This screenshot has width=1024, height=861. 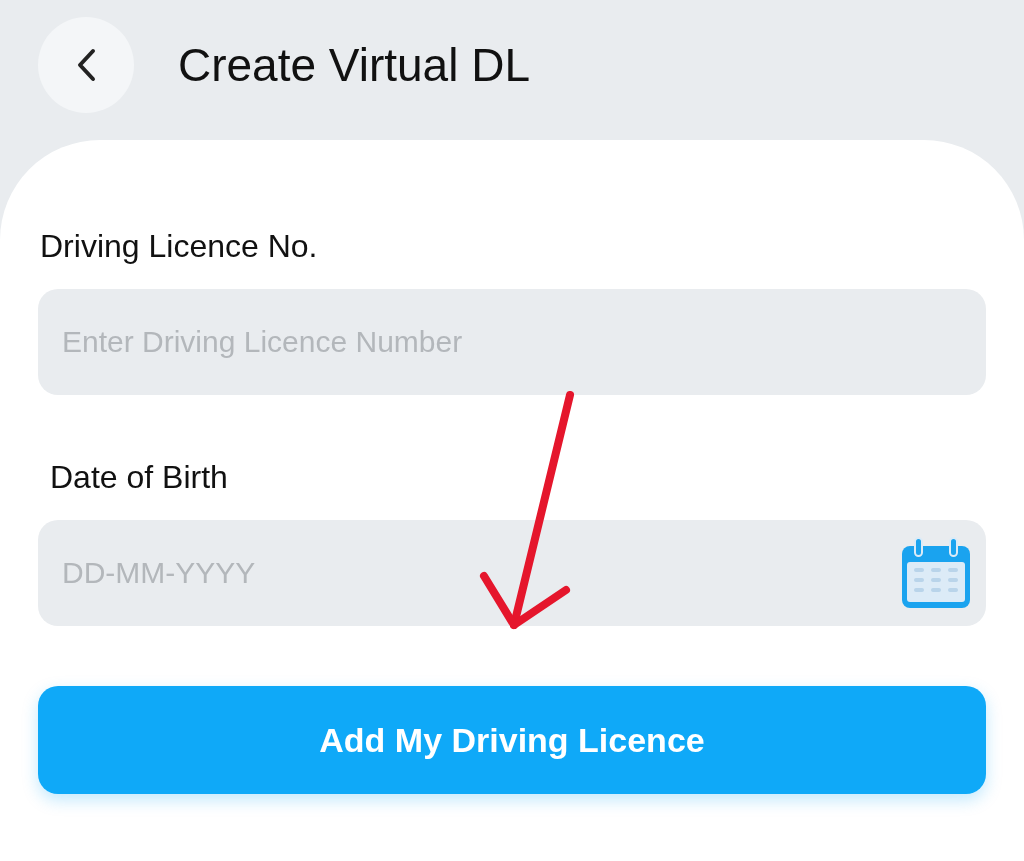 I want to click on field-label: Date of Birth, so click(x=139, y=477).